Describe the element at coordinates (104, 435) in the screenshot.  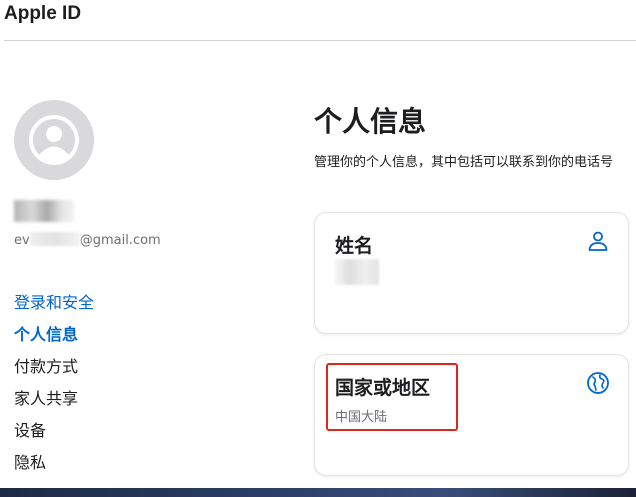
I see `sidebar-item-devices: 设备` at that location.